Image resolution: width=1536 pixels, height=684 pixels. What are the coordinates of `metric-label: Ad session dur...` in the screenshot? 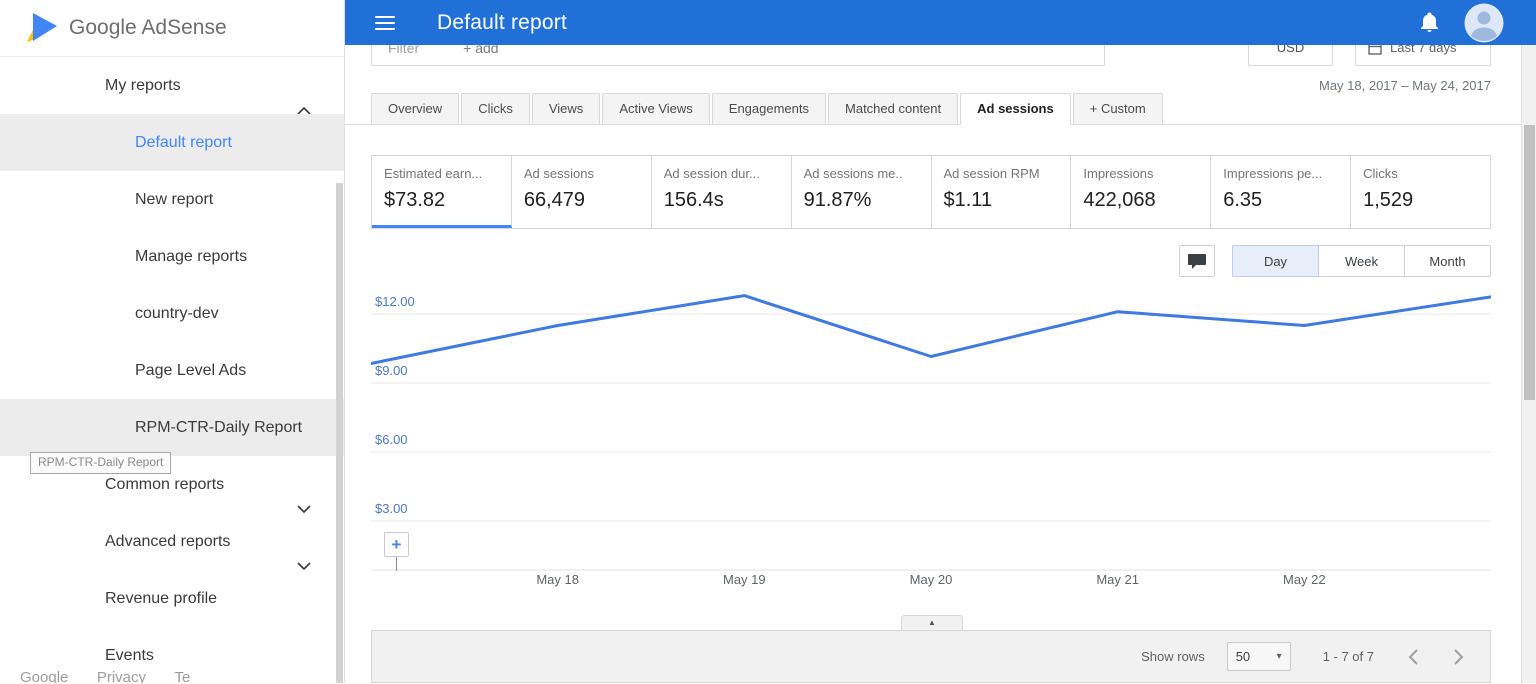 It's located at (711, 173).